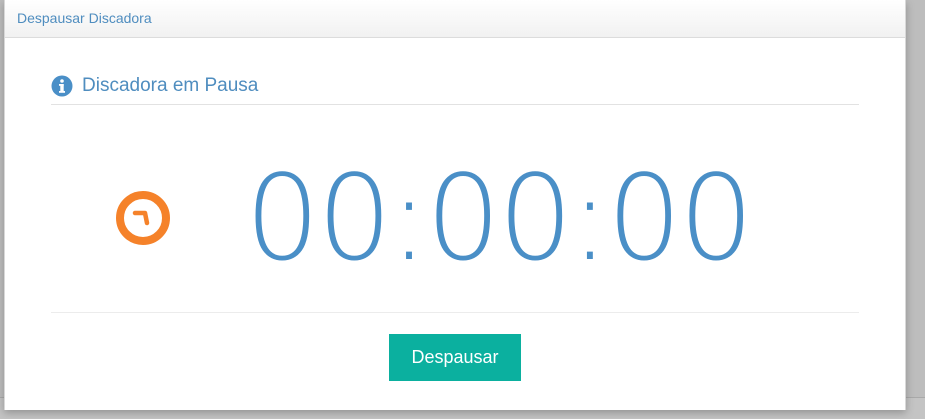 This screenshot has height=419, width=925. I want to click on dialog-header: Despausar Discadora, so click(455, 19).